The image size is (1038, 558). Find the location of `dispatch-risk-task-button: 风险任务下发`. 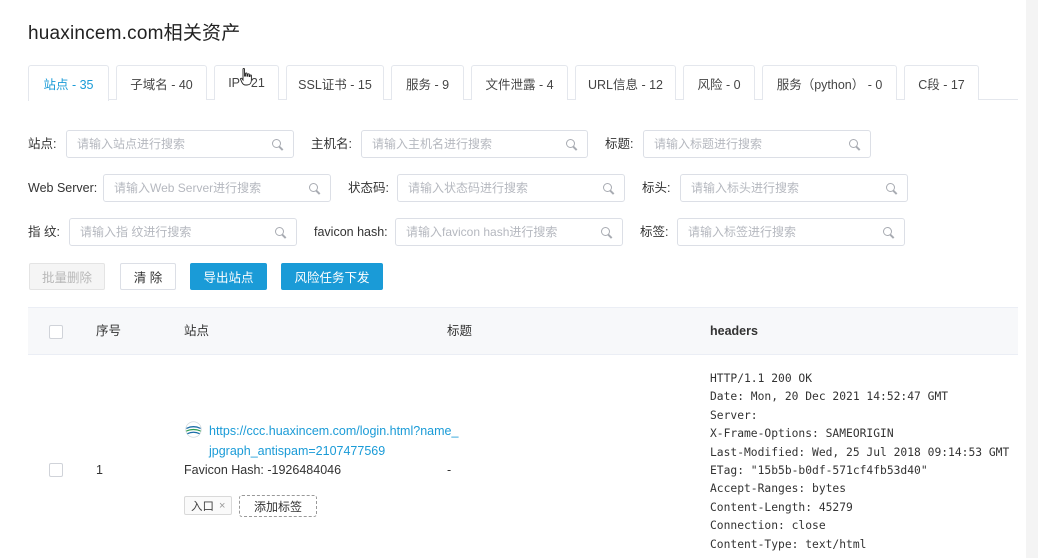

dispatch-risk-task-button: 风险任务下发 is located at coordinates (332, 276).